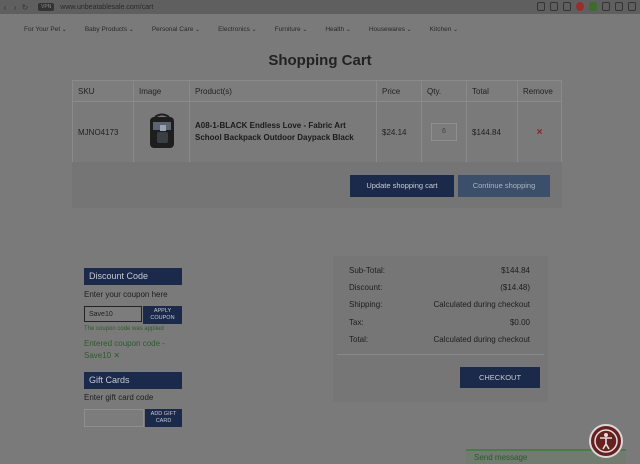  What do you see at coordinates (134, 350) in the screenshot?
I see `entered-coupon: Entered coupon code - Save10 ✕` at bounding box center [134, 350].